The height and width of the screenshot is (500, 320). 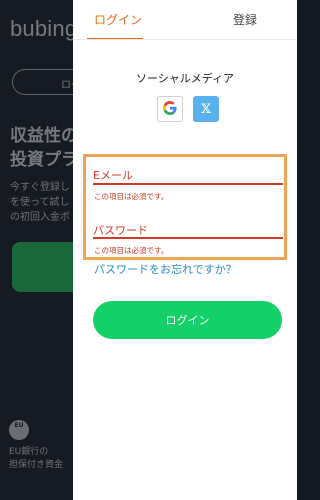 I want to click on login-submit-button: ログイン, so click(x=187, y=320).